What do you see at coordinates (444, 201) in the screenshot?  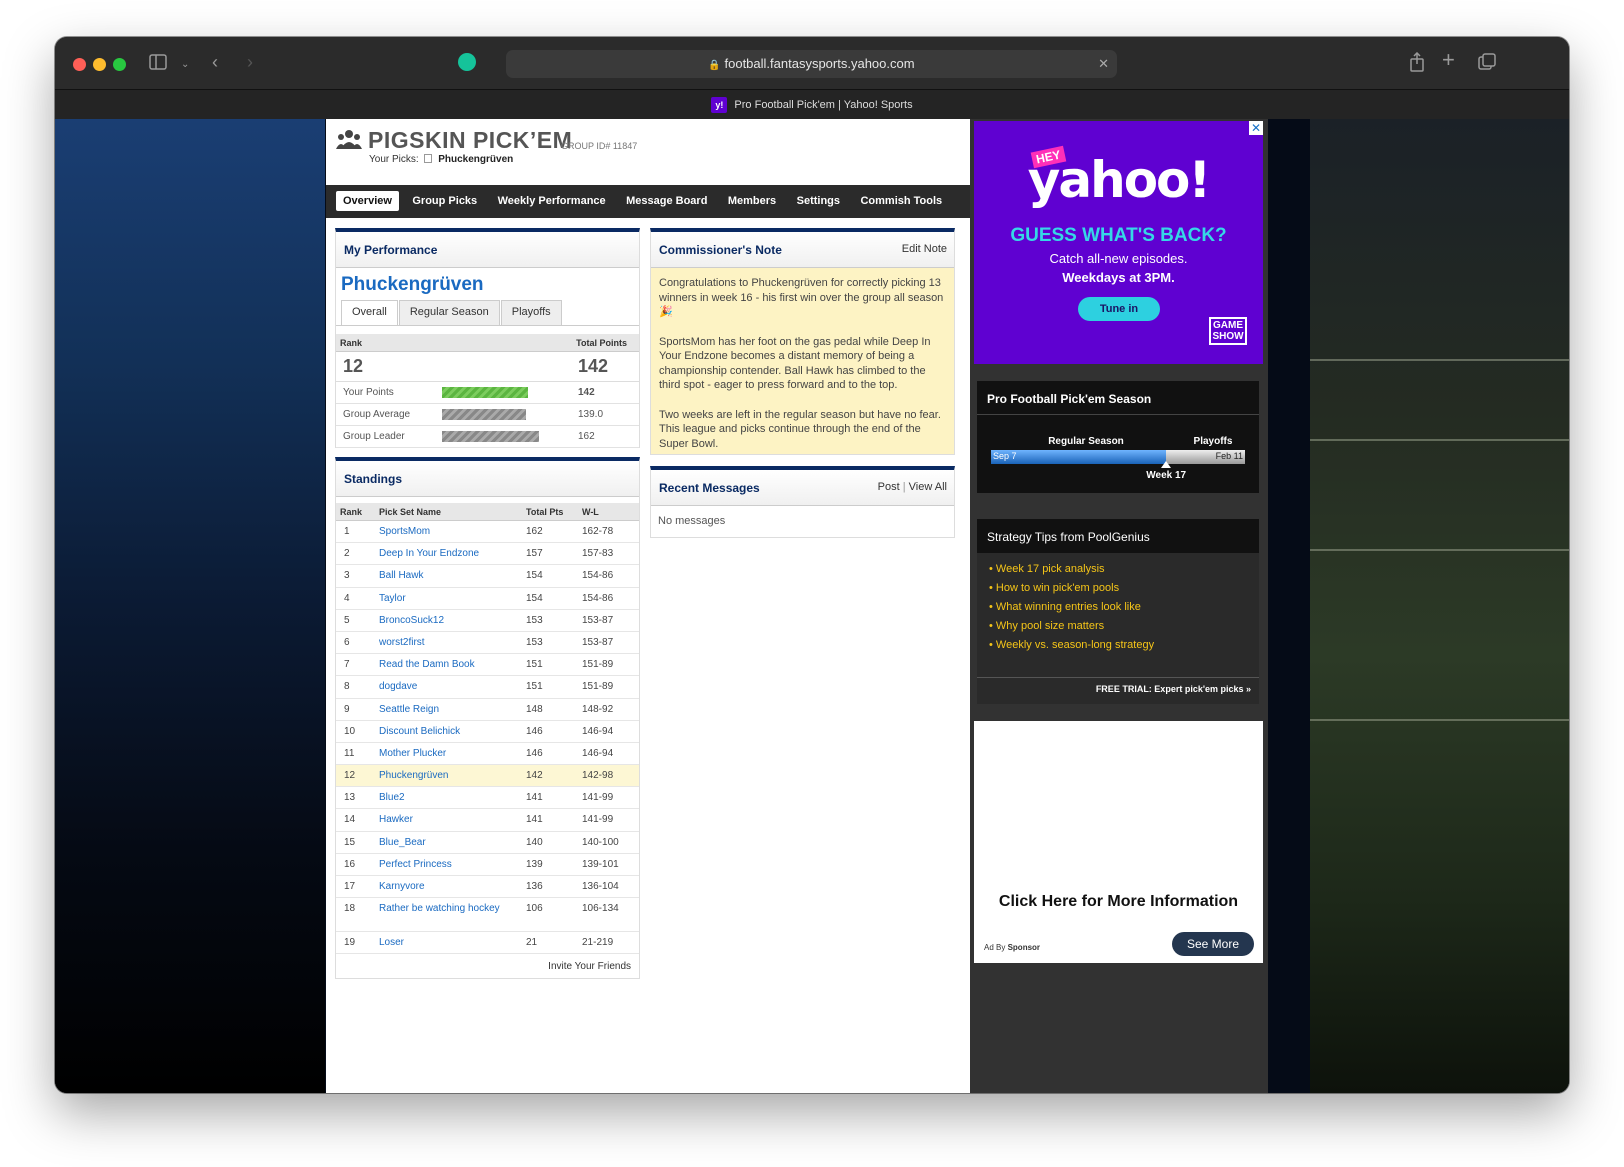 I see `tab-group-picks: Group Picks` at bounding box center [444, 201].